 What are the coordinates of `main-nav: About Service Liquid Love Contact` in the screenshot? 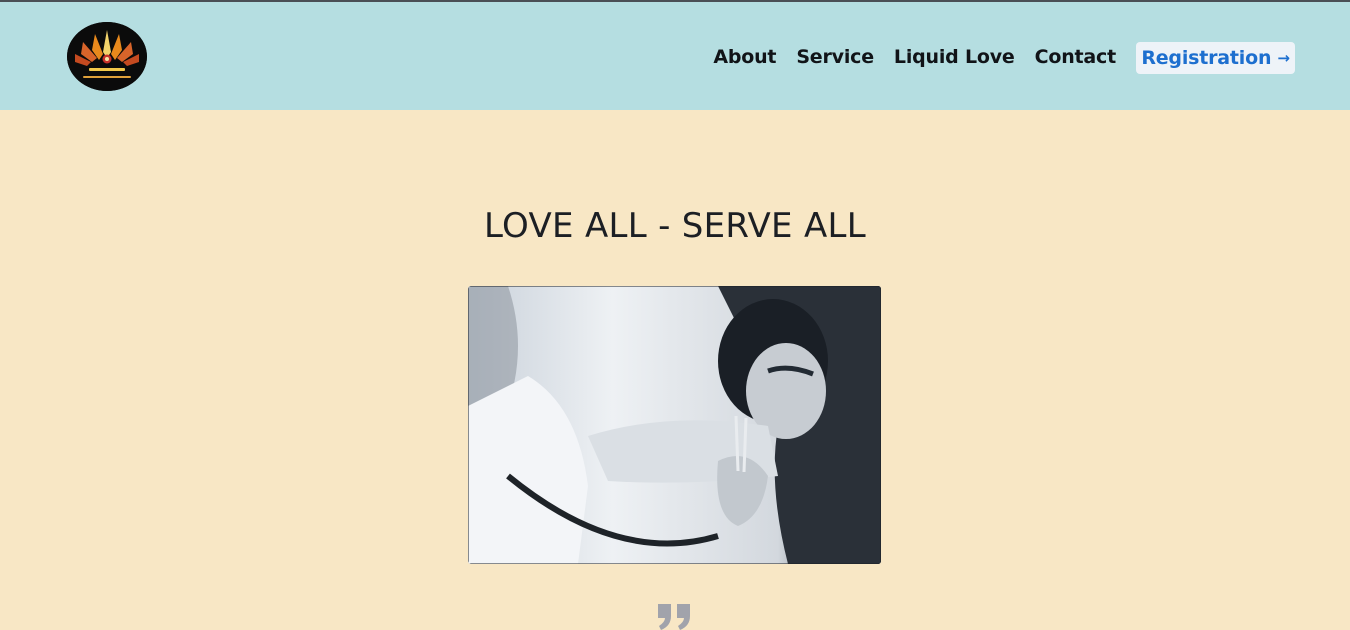 It's located at (914, 57).